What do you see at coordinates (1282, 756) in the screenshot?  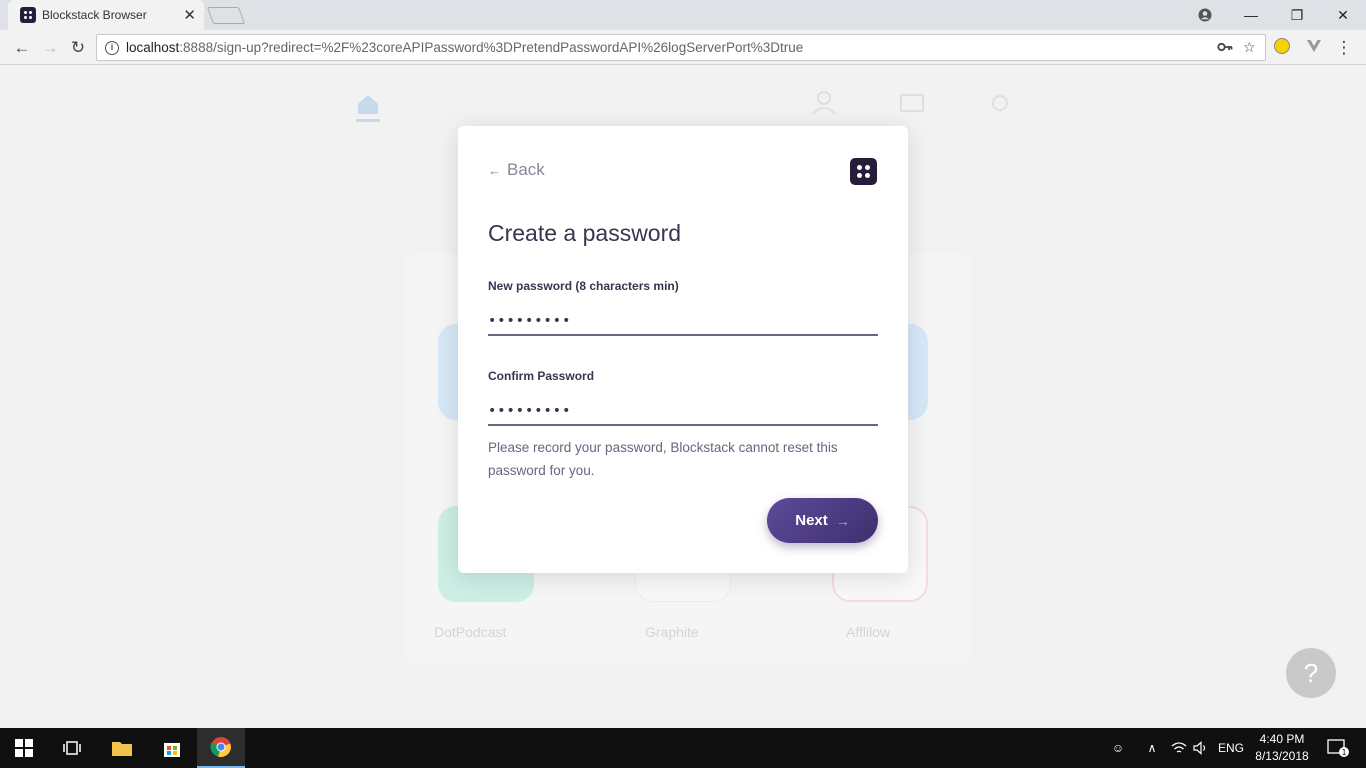 I see `clock-date: 8/13/2018` at bounding box center [1282, 756].